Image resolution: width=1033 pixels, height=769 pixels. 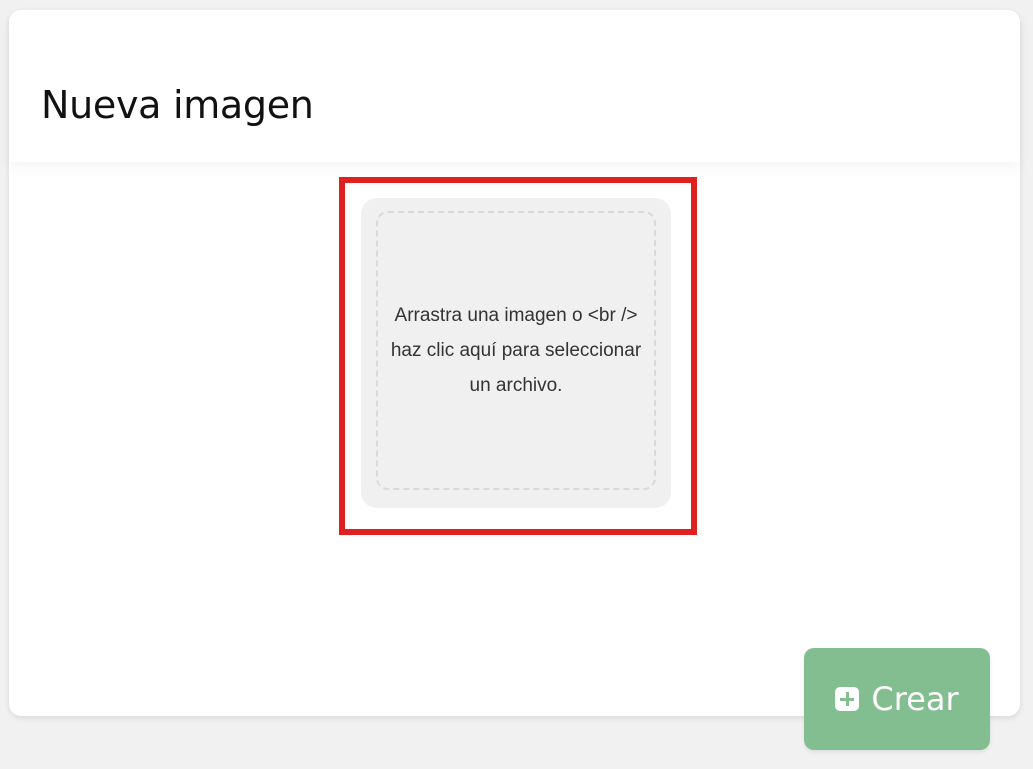 I want to click on page-title: Nueva imagen, so click(x=177, y=105).